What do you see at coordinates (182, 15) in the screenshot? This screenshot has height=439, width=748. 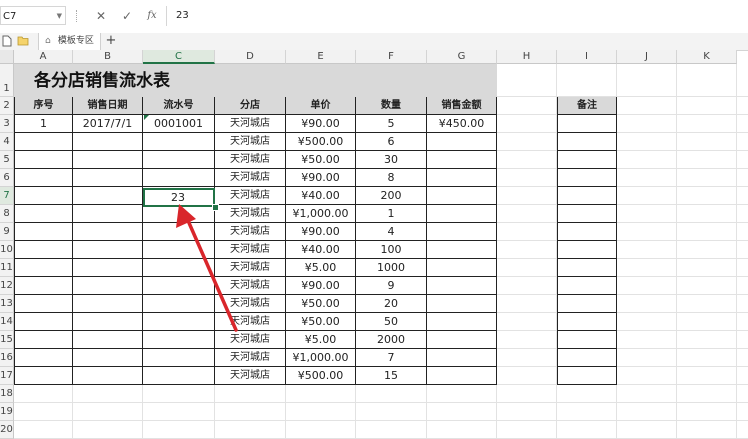 I see `formula-input: 23` at bounding box center [182, 15].